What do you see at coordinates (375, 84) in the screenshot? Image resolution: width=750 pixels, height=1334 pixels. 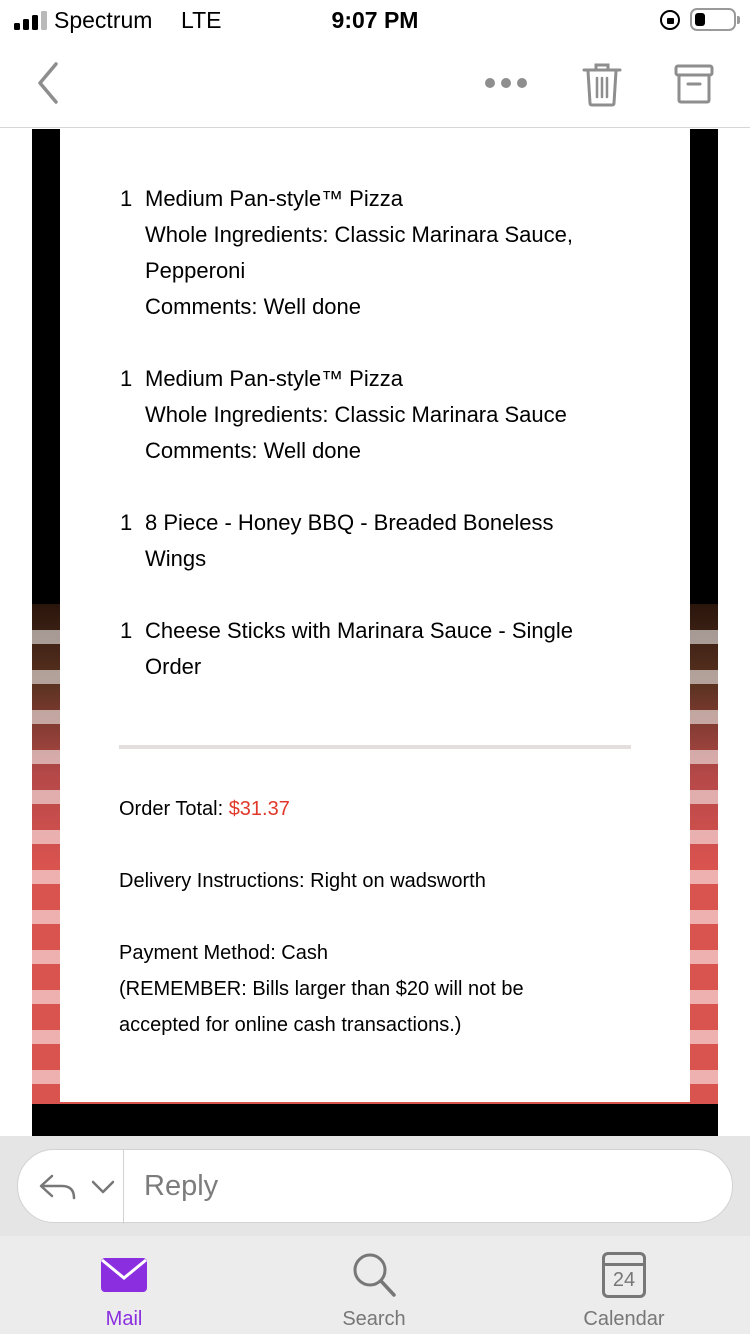 I see `mail-toolbar` at bounding box center [375, 84].